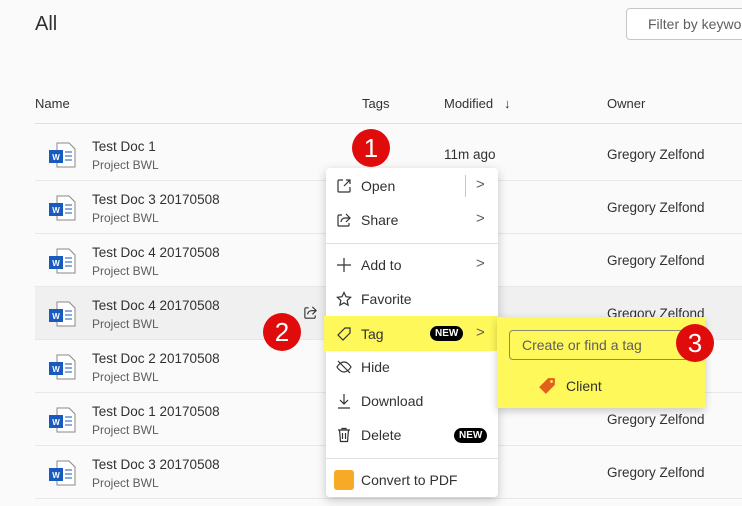 Image resolution: width=742 pixels, height=506 pixels. What do you see at coordinates (52, 103) in the screenshot?
I see `column-header-name: Name` at bounding box center [52, 103].